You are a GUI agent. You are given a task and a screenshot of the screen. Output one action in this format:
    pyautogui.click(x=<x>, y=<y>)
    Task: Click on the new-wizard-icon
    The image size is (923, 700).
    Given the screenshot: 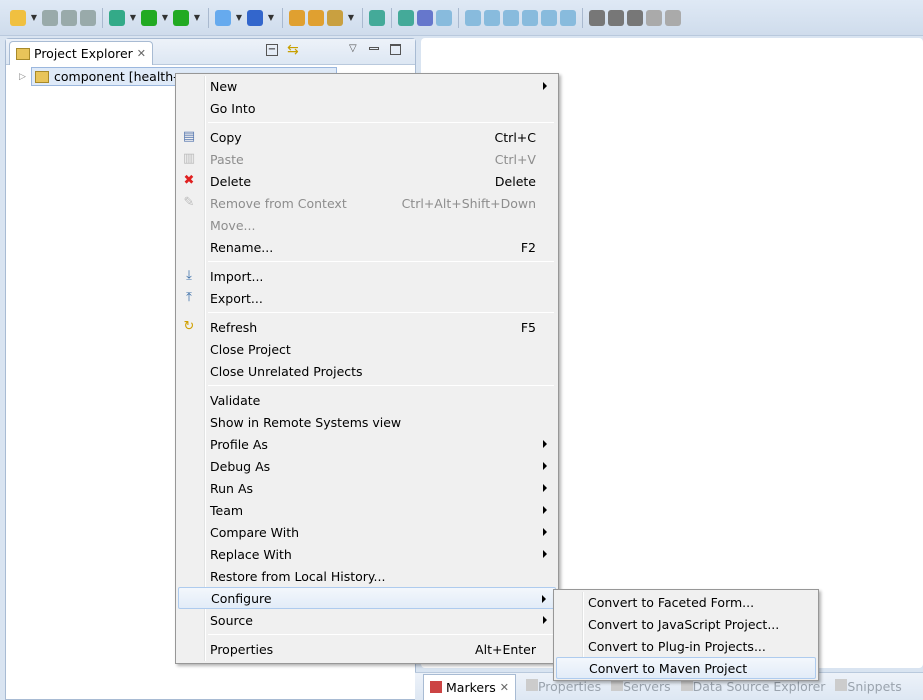 What is the action you would take?
    pyautogui.click(x=18, y=17)
    